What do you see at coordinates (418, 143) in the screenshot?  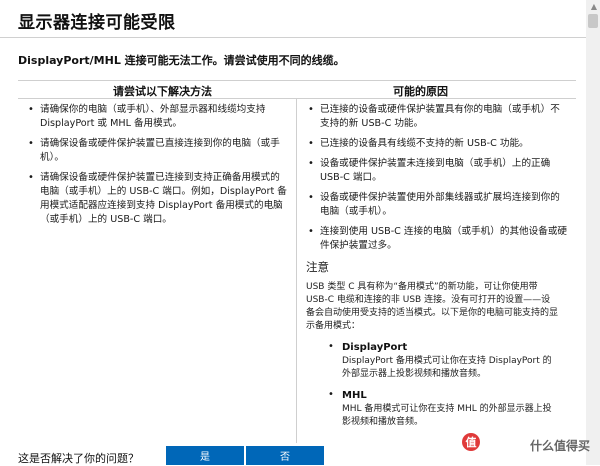 I see `list-item: • 已连接的设备具有线缆不支持的新 USB-C 功能。` at bounding box center [418, 143].